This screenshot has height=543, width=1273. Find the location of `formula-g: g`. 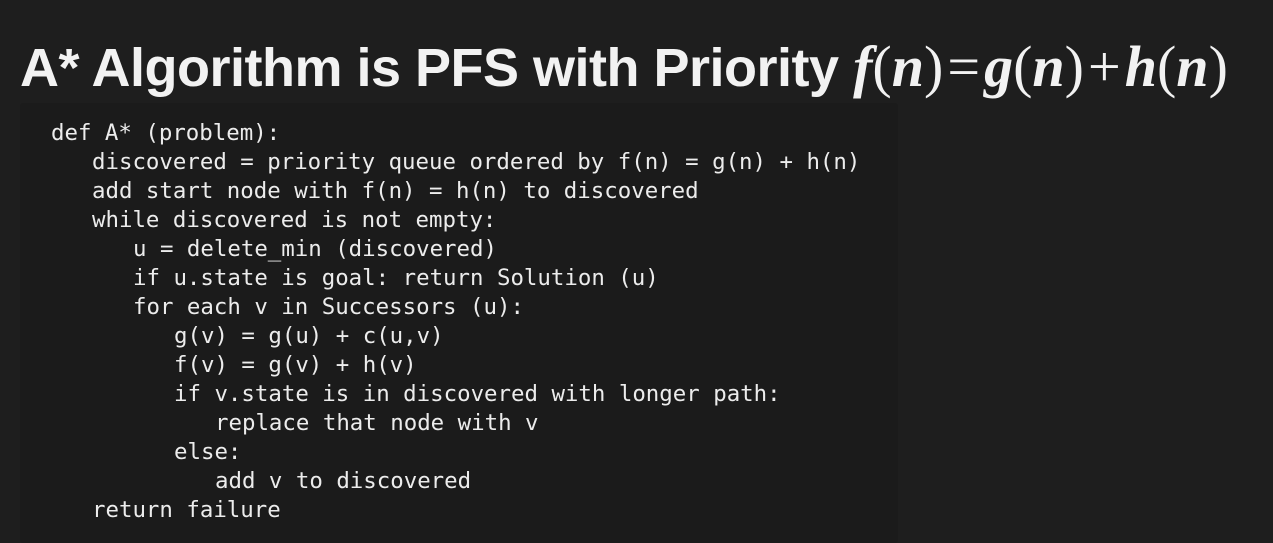

formula-g: g is located at coordinates (999, 67).